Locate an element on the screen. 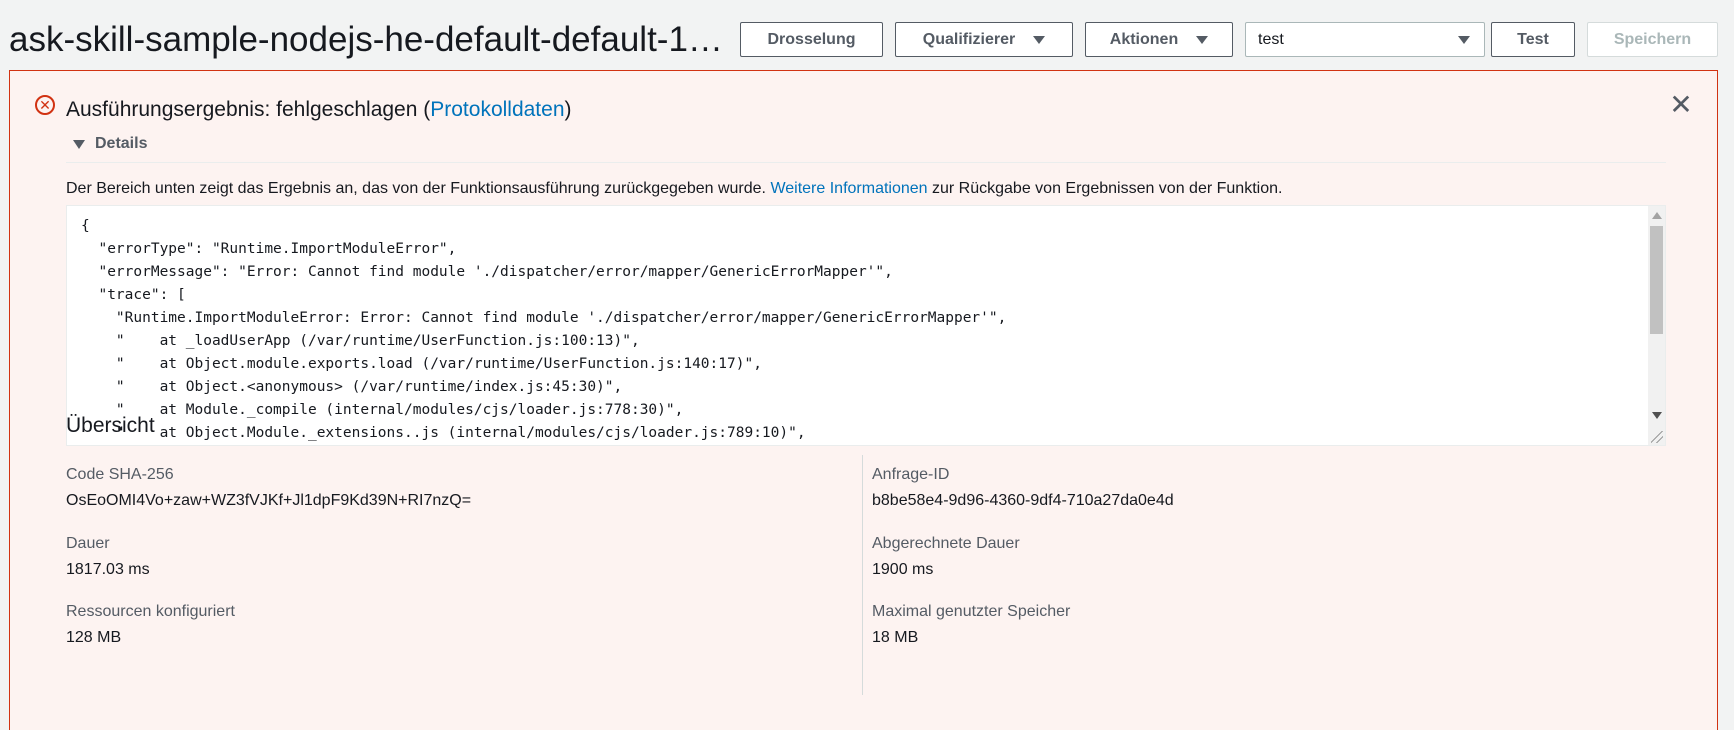 This screenshot has height=730, width=1734. request-id-value: b8be58e4-9d96-4360-9df4-710a27da0e4d is located at coordinates (1023, 500).